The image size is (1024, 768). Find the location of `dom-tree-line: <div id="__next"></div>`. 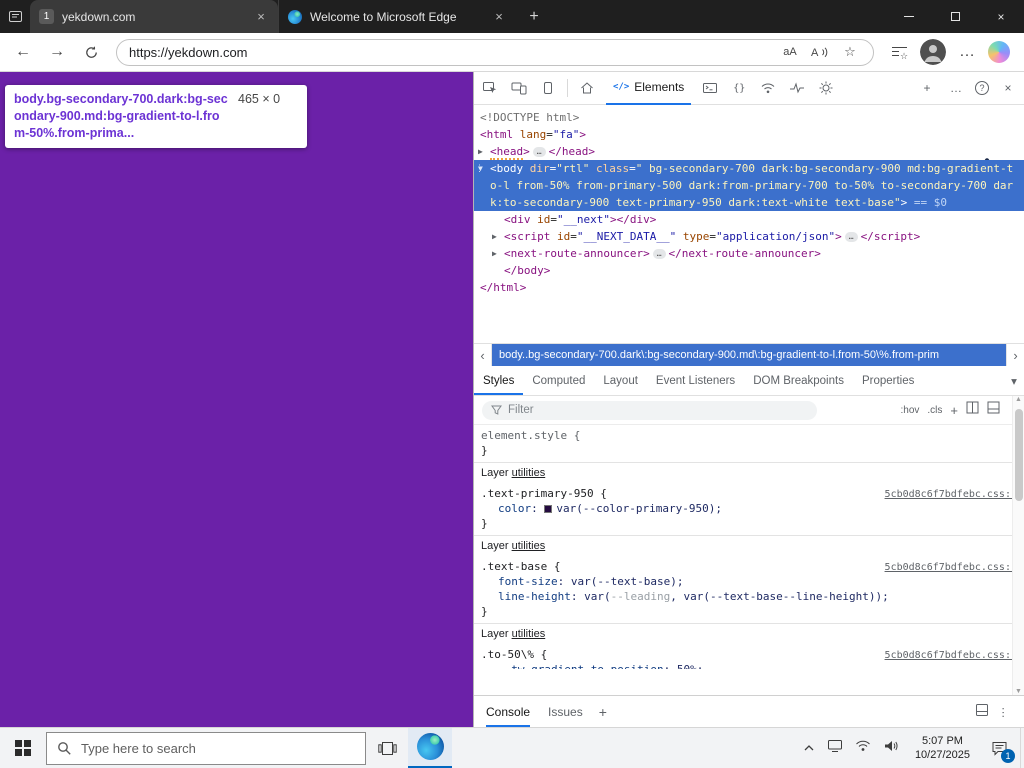

dom-tree-line: <div id="__next"></div> is located at coordinates (749, 219).